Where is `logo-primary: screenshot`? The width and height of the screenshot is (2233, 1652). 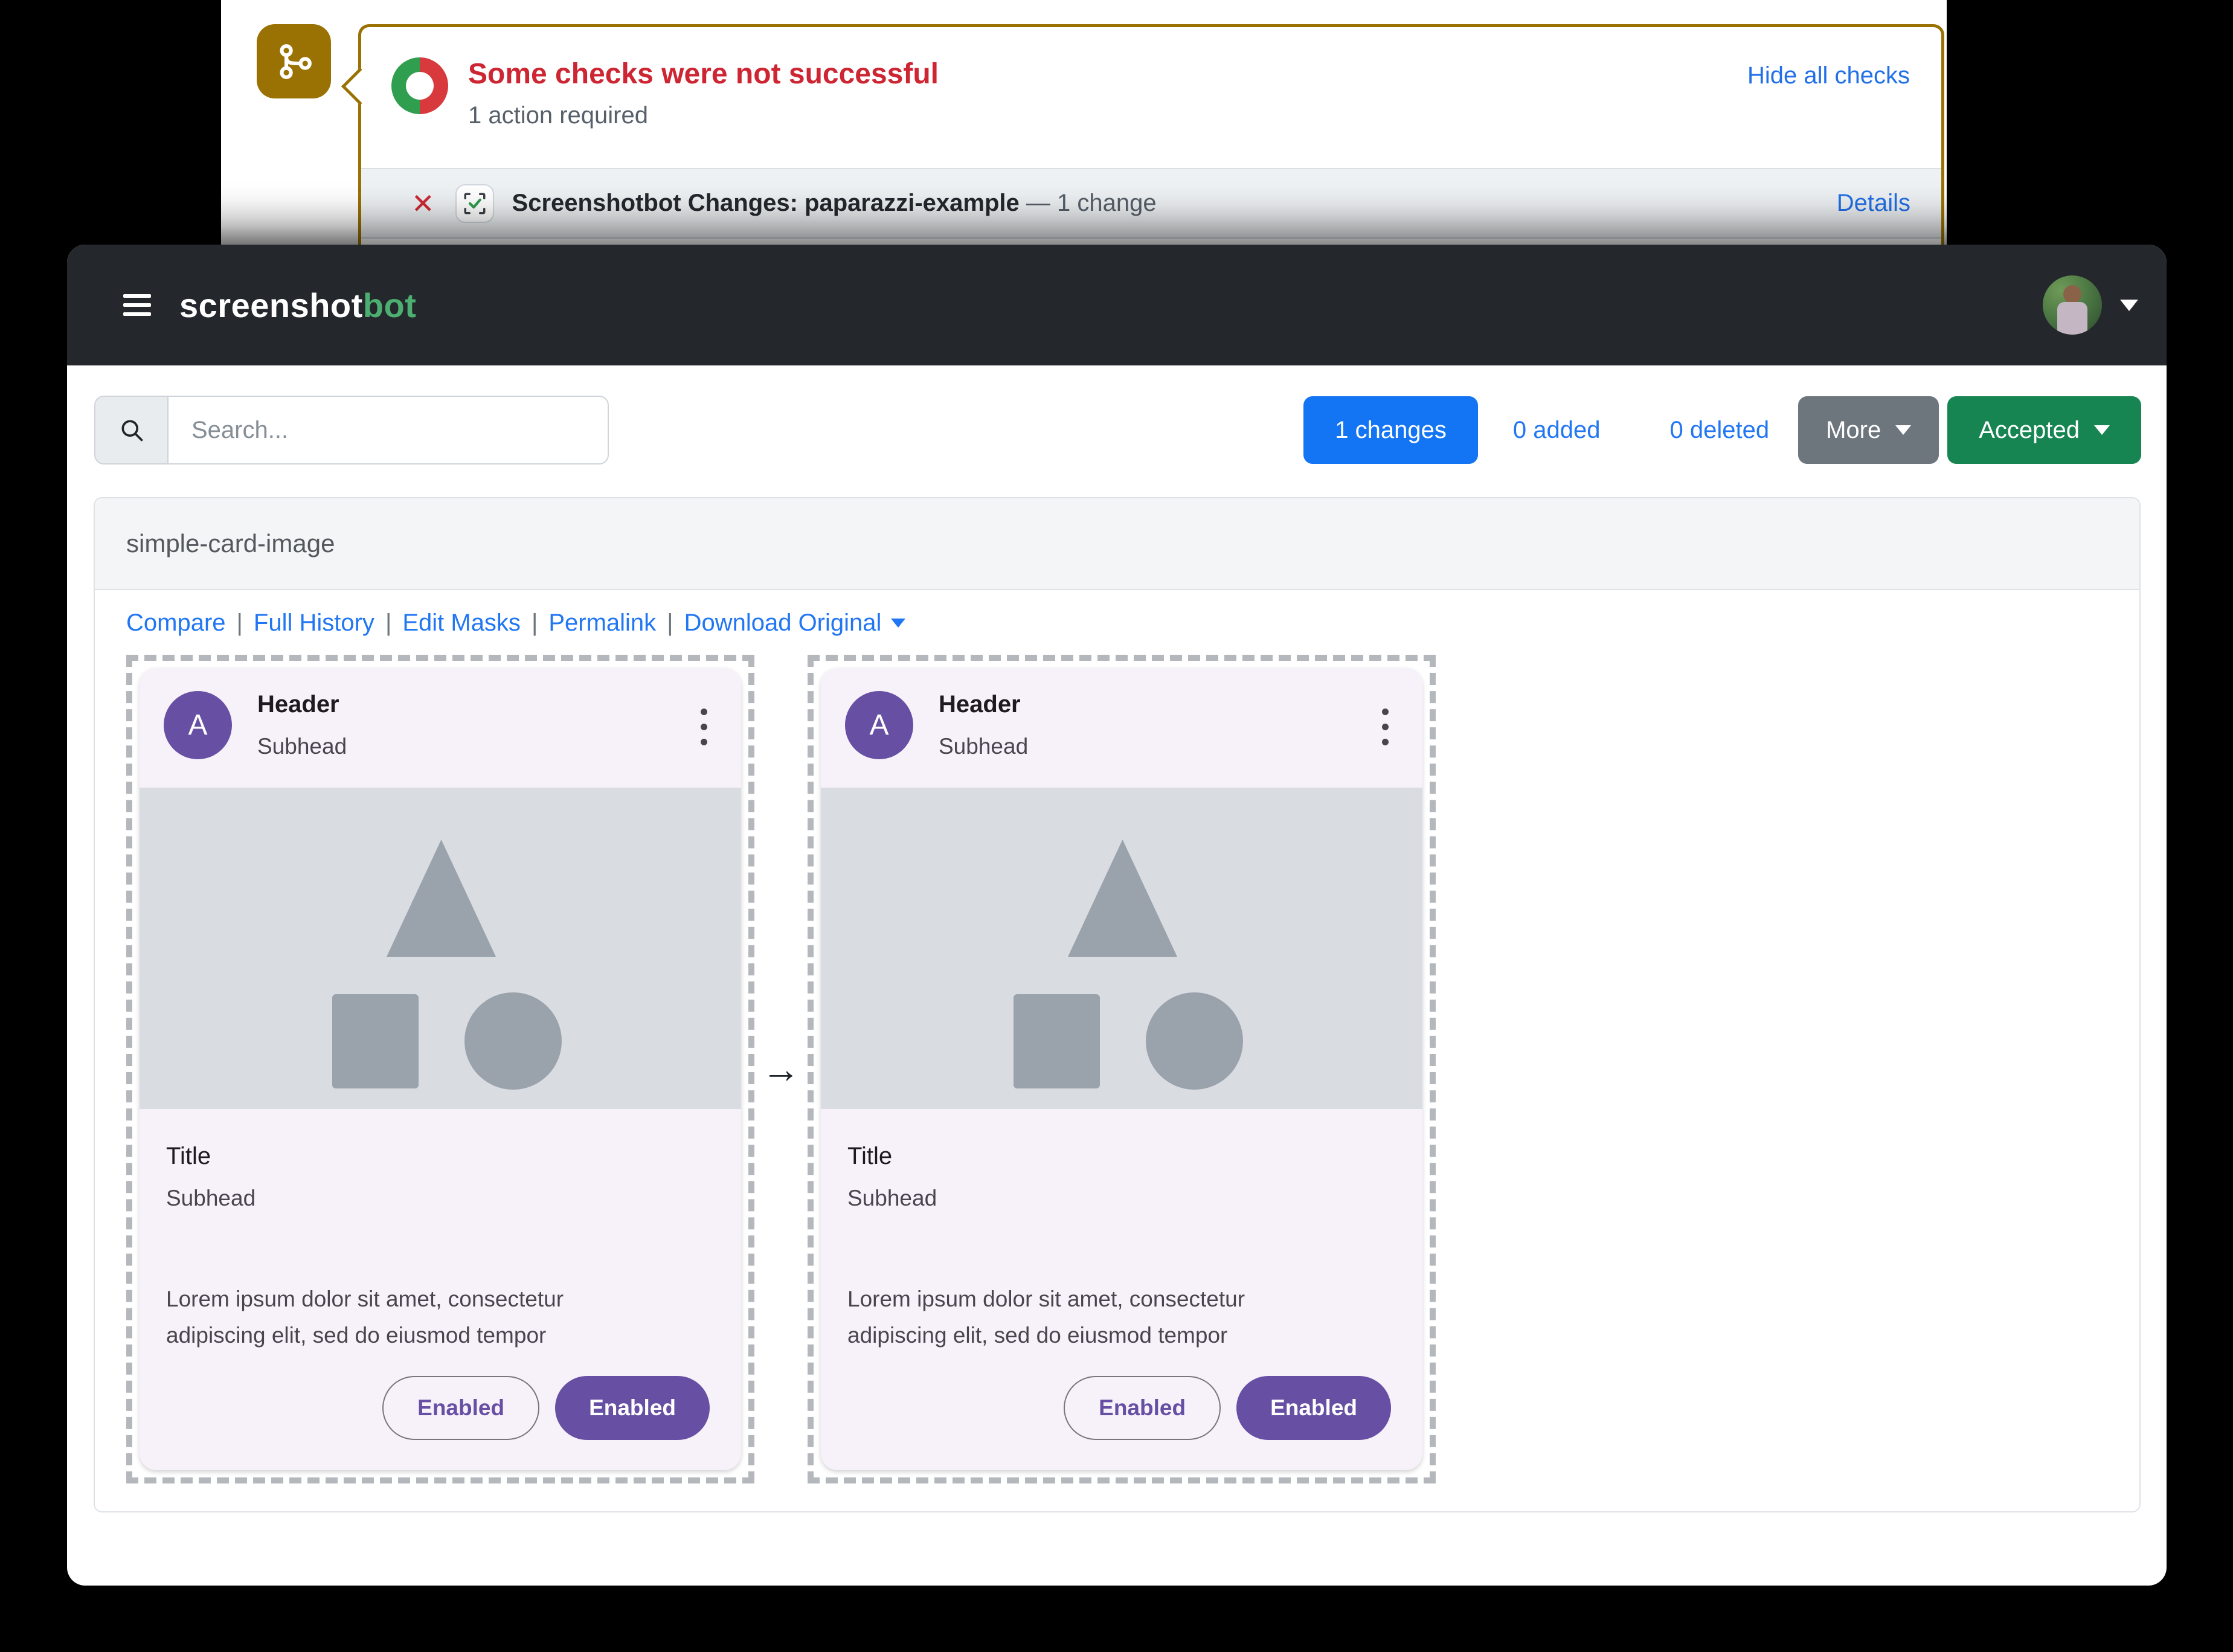 logo-primary: screenshot is located at coordinates (271, 305).